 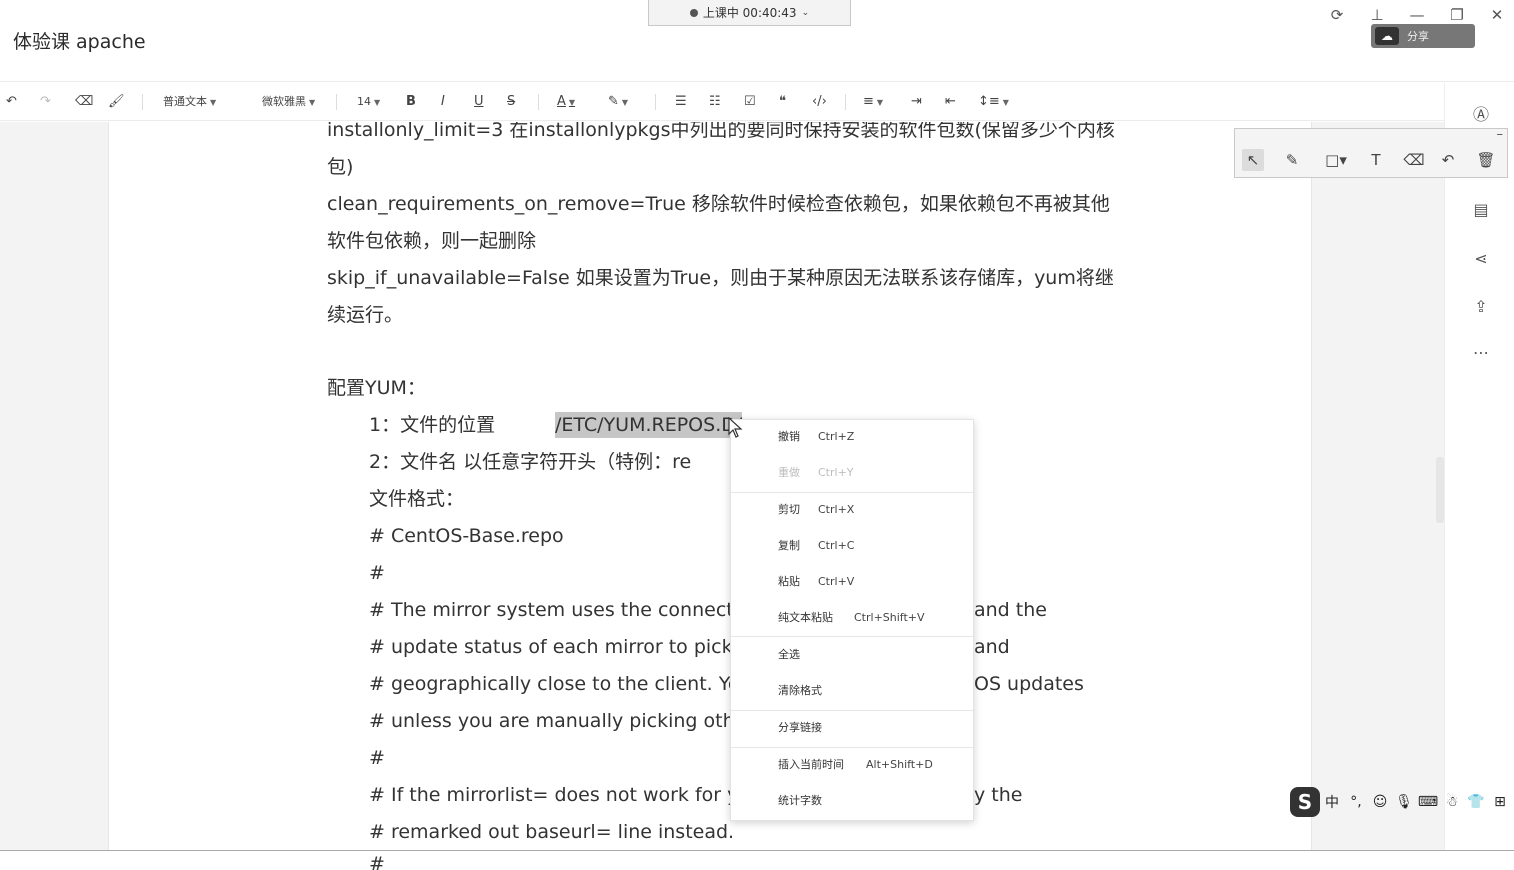 What do you see at coordinates (377, 573) in the screenshot?
I see `code-line: #` at bounding box center [377, 573].